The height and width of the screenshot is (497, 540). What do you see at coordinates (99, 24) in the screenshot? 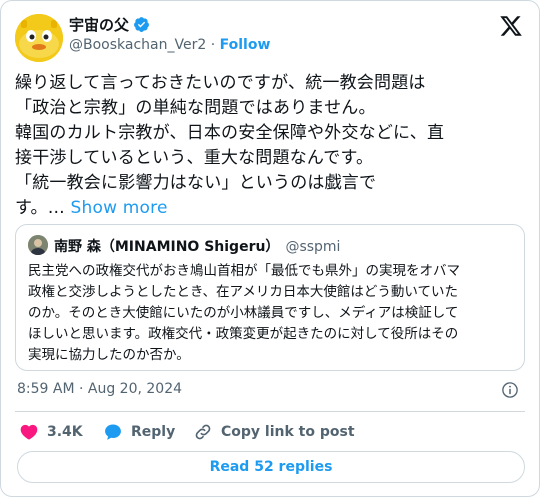
I see `author-display-name: 宇宙の父` at bounding box center [99, 24].